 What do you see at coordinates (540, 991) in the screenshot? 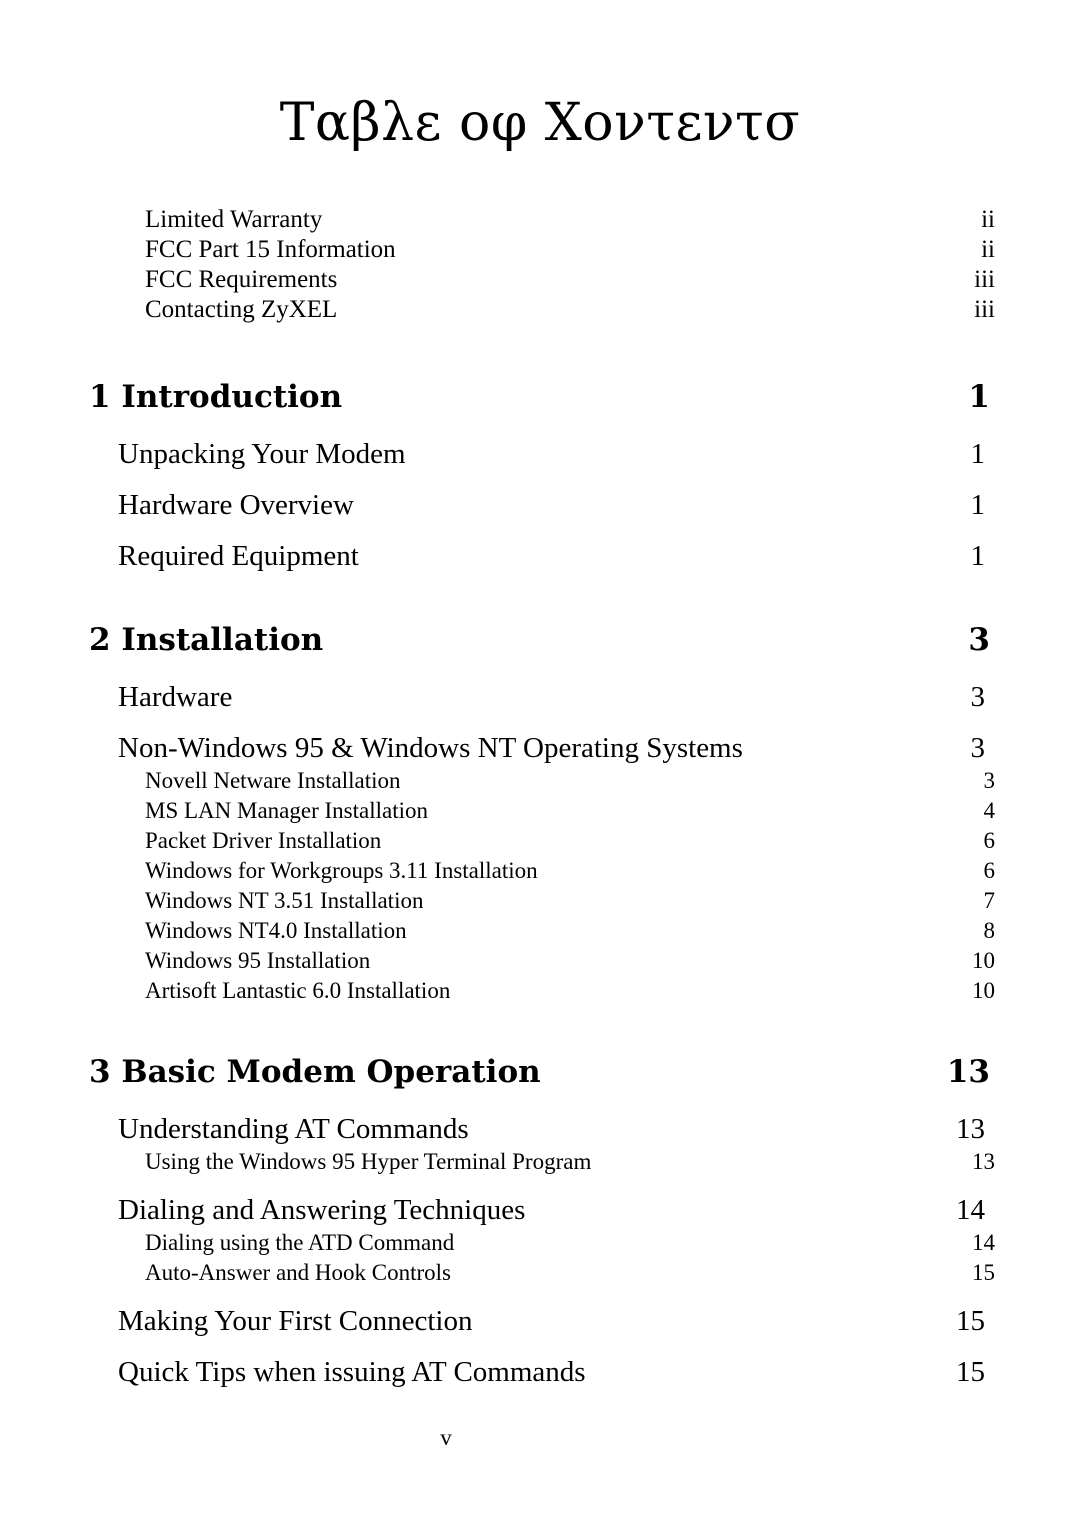
I see `toc-subsection-entry: Artisoft Lantastic 6.0 Installation 10` at bounding box center [540, 991].